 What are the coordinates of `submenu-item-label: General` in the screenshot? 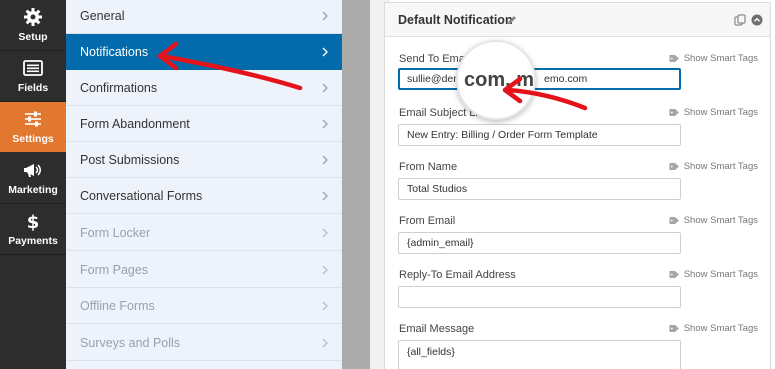 It's located at (102, 15).